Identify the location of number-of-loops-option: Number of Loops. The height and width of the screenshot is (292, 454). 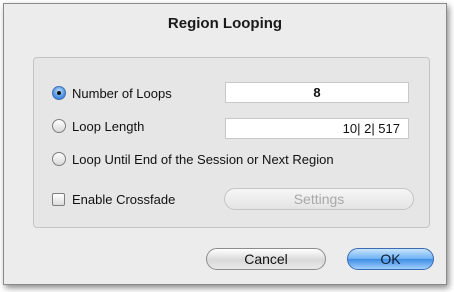
(112, 93).